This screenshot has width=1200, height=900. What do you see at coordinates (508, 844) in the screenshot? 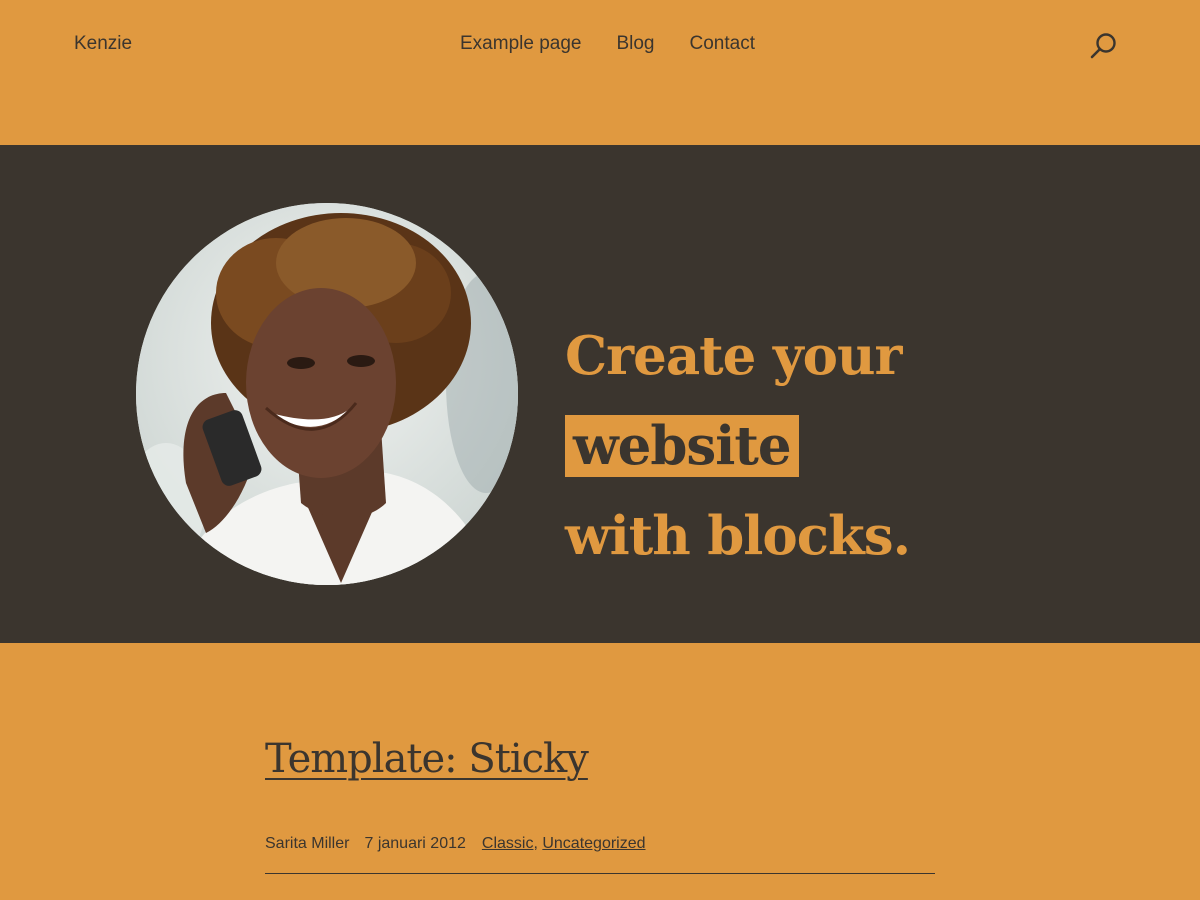
I see `category-link-classic: Classic` at bounding box center [508, 844].